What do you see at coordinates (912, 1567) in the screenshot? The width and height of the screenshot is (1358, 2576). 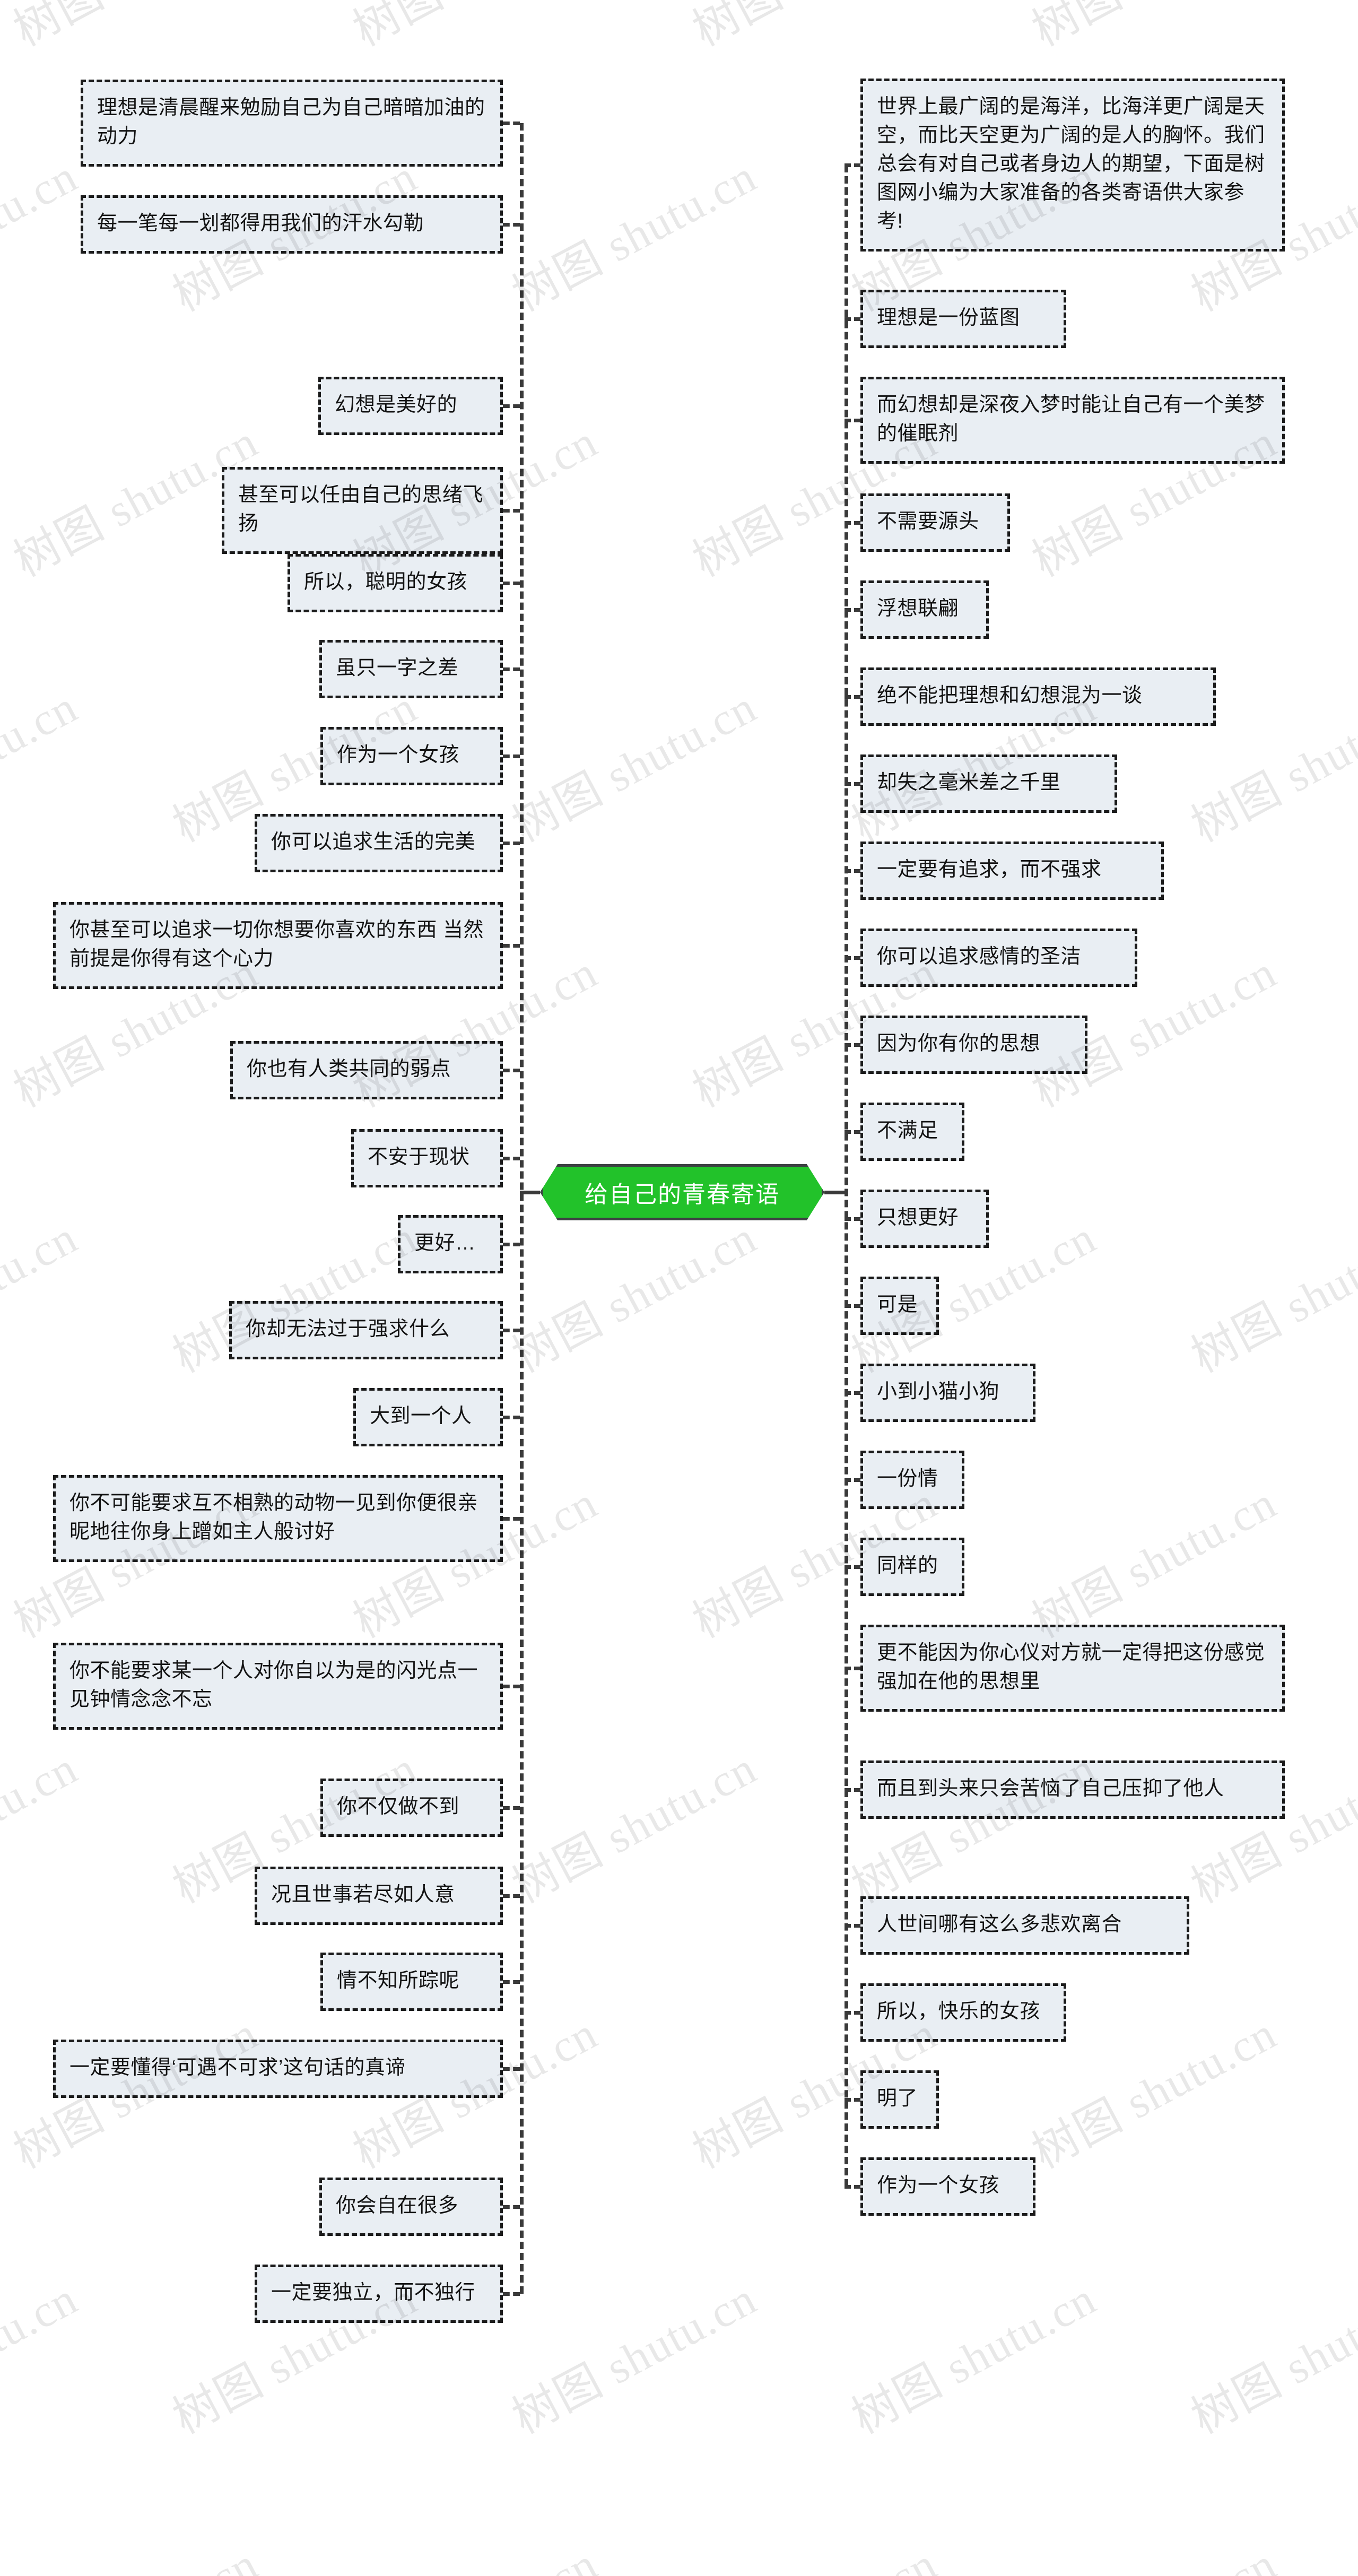 I see `mindmap-node-right-16: 同样的` at bounding box center [912, 1567].